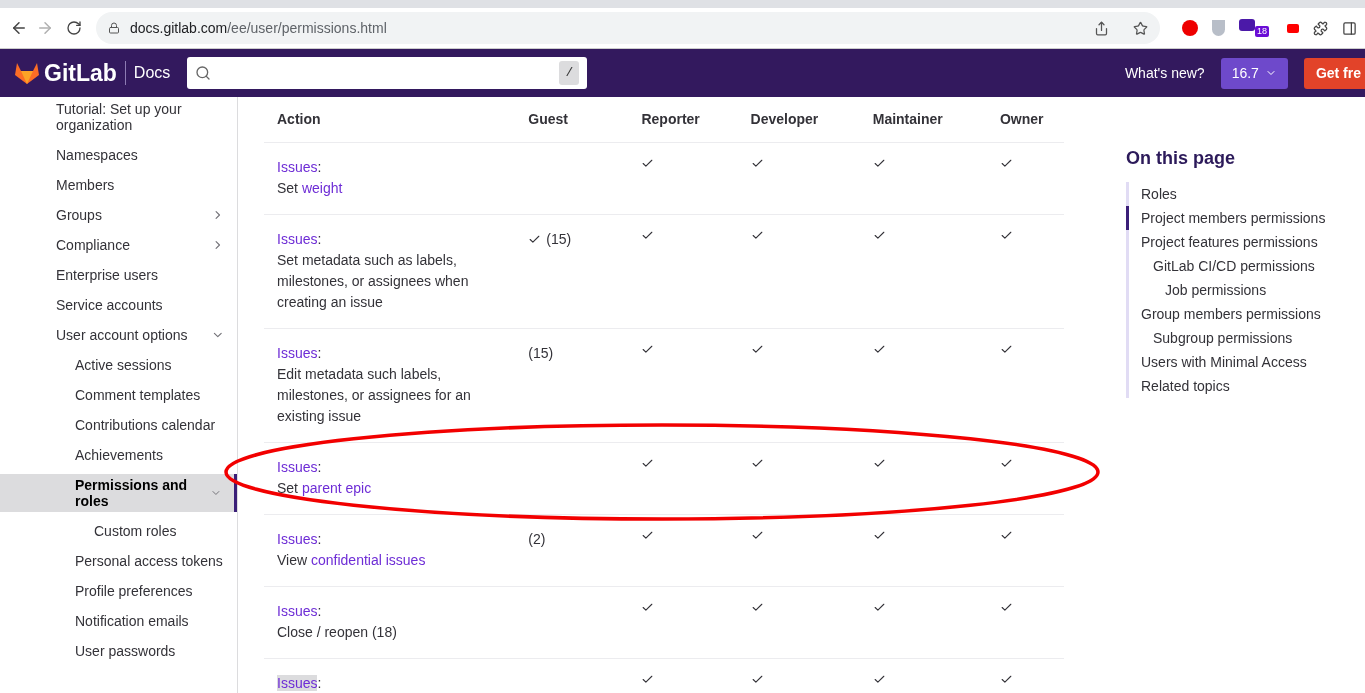 This screenshot has height=693, width=1365. Describe the element at coordinates (73, 28) in the screenshot. I see `reload-icon` at that location.